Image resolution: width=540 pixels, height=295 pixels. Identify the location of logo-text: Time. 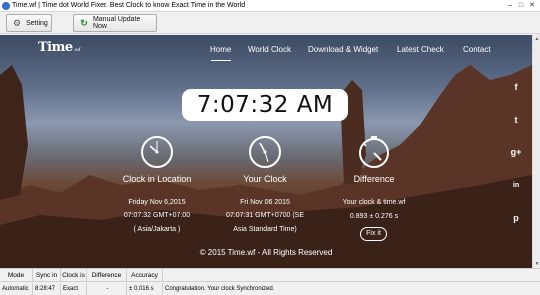
(55, 47).